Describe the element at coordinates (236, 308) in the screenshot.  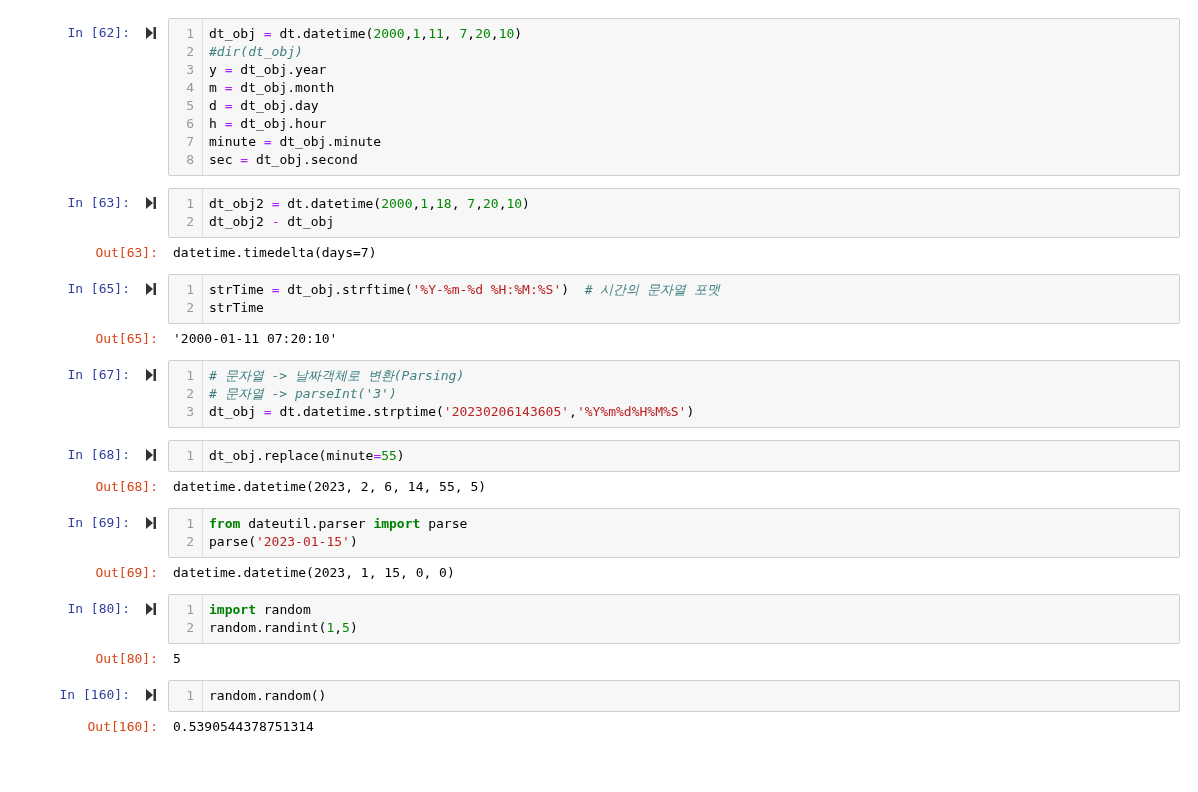
I see `code-line: strTime` at that location.